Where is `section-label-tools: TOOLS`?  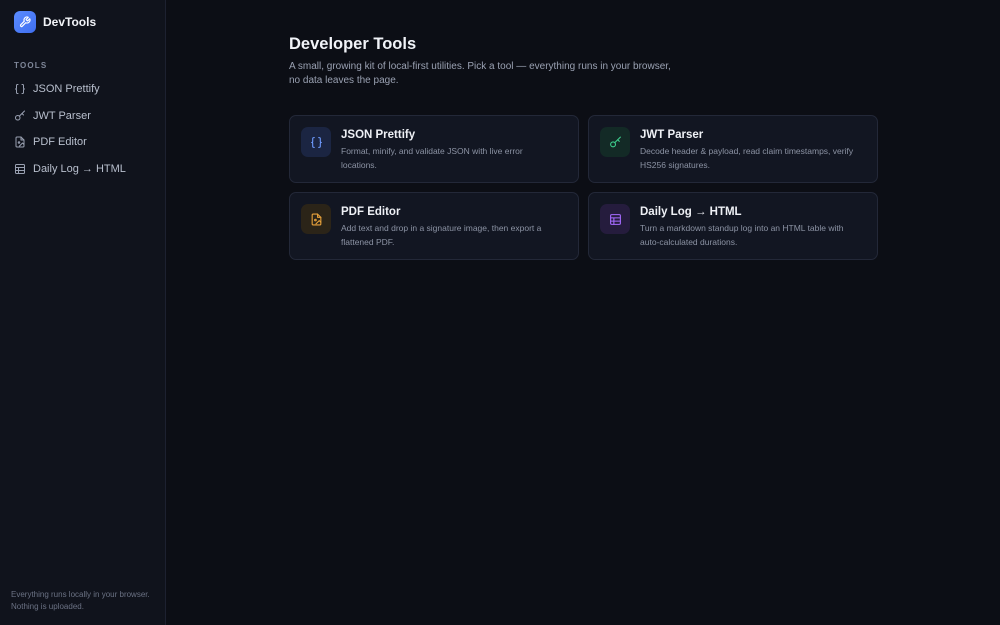
section-label-tools: TOOLS is located at coordinates (31, 65).